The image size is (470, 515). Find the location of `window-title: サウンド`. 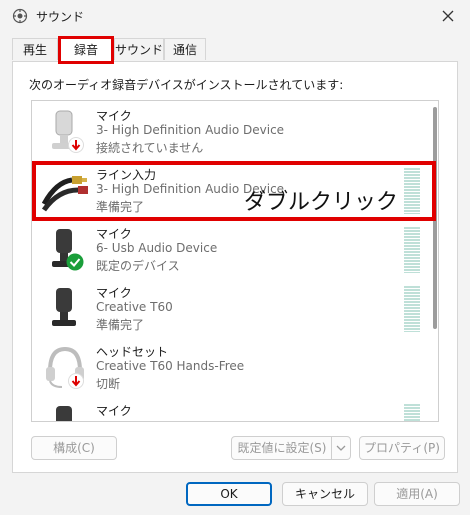

window-title: サウンド is located at coordinates (60, 17).